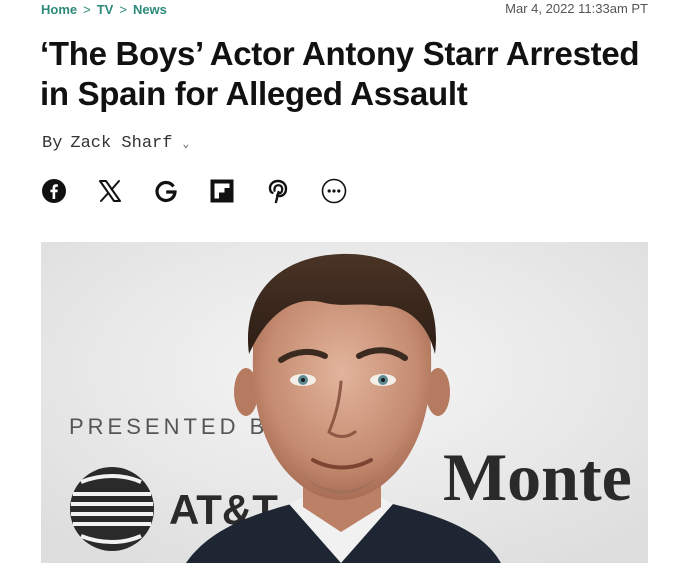 Image resolution: width=698 pixels, height=563 pixels. I want to click on byline-prefix: By, so click(52, 143).